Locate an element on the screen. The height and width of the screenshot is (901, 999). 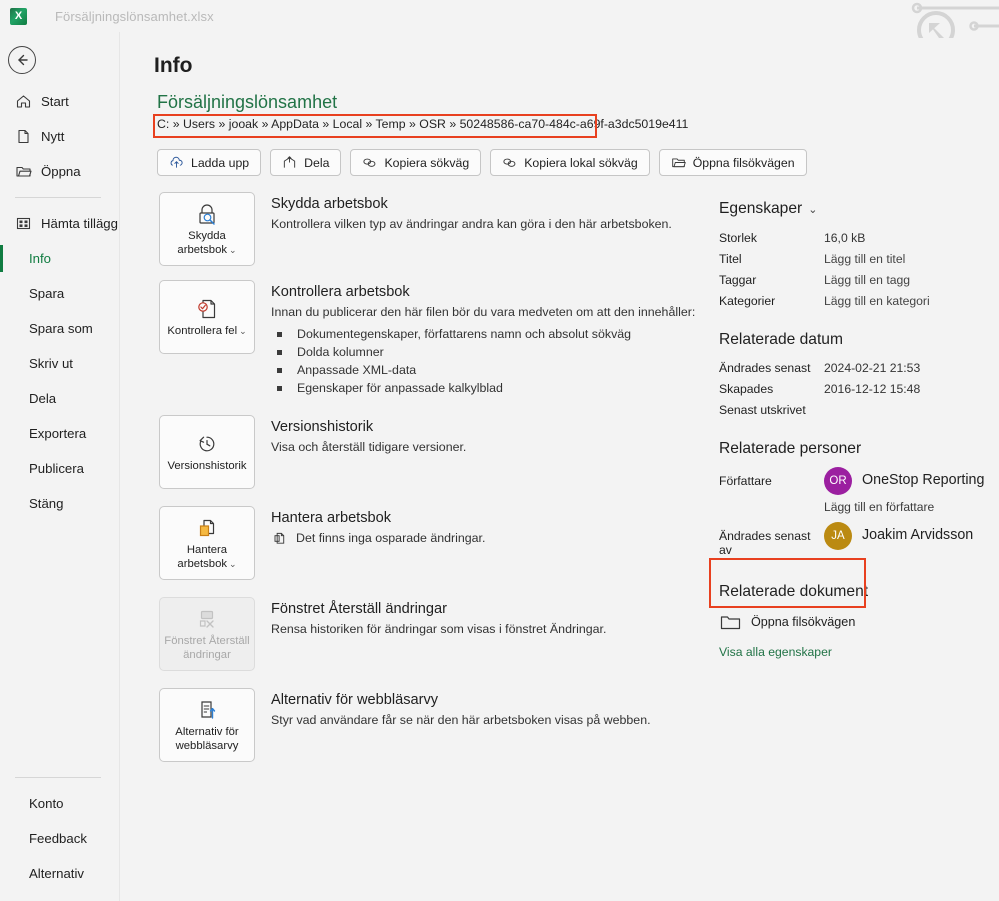
excel-icon is located at coordinates (18, 16).